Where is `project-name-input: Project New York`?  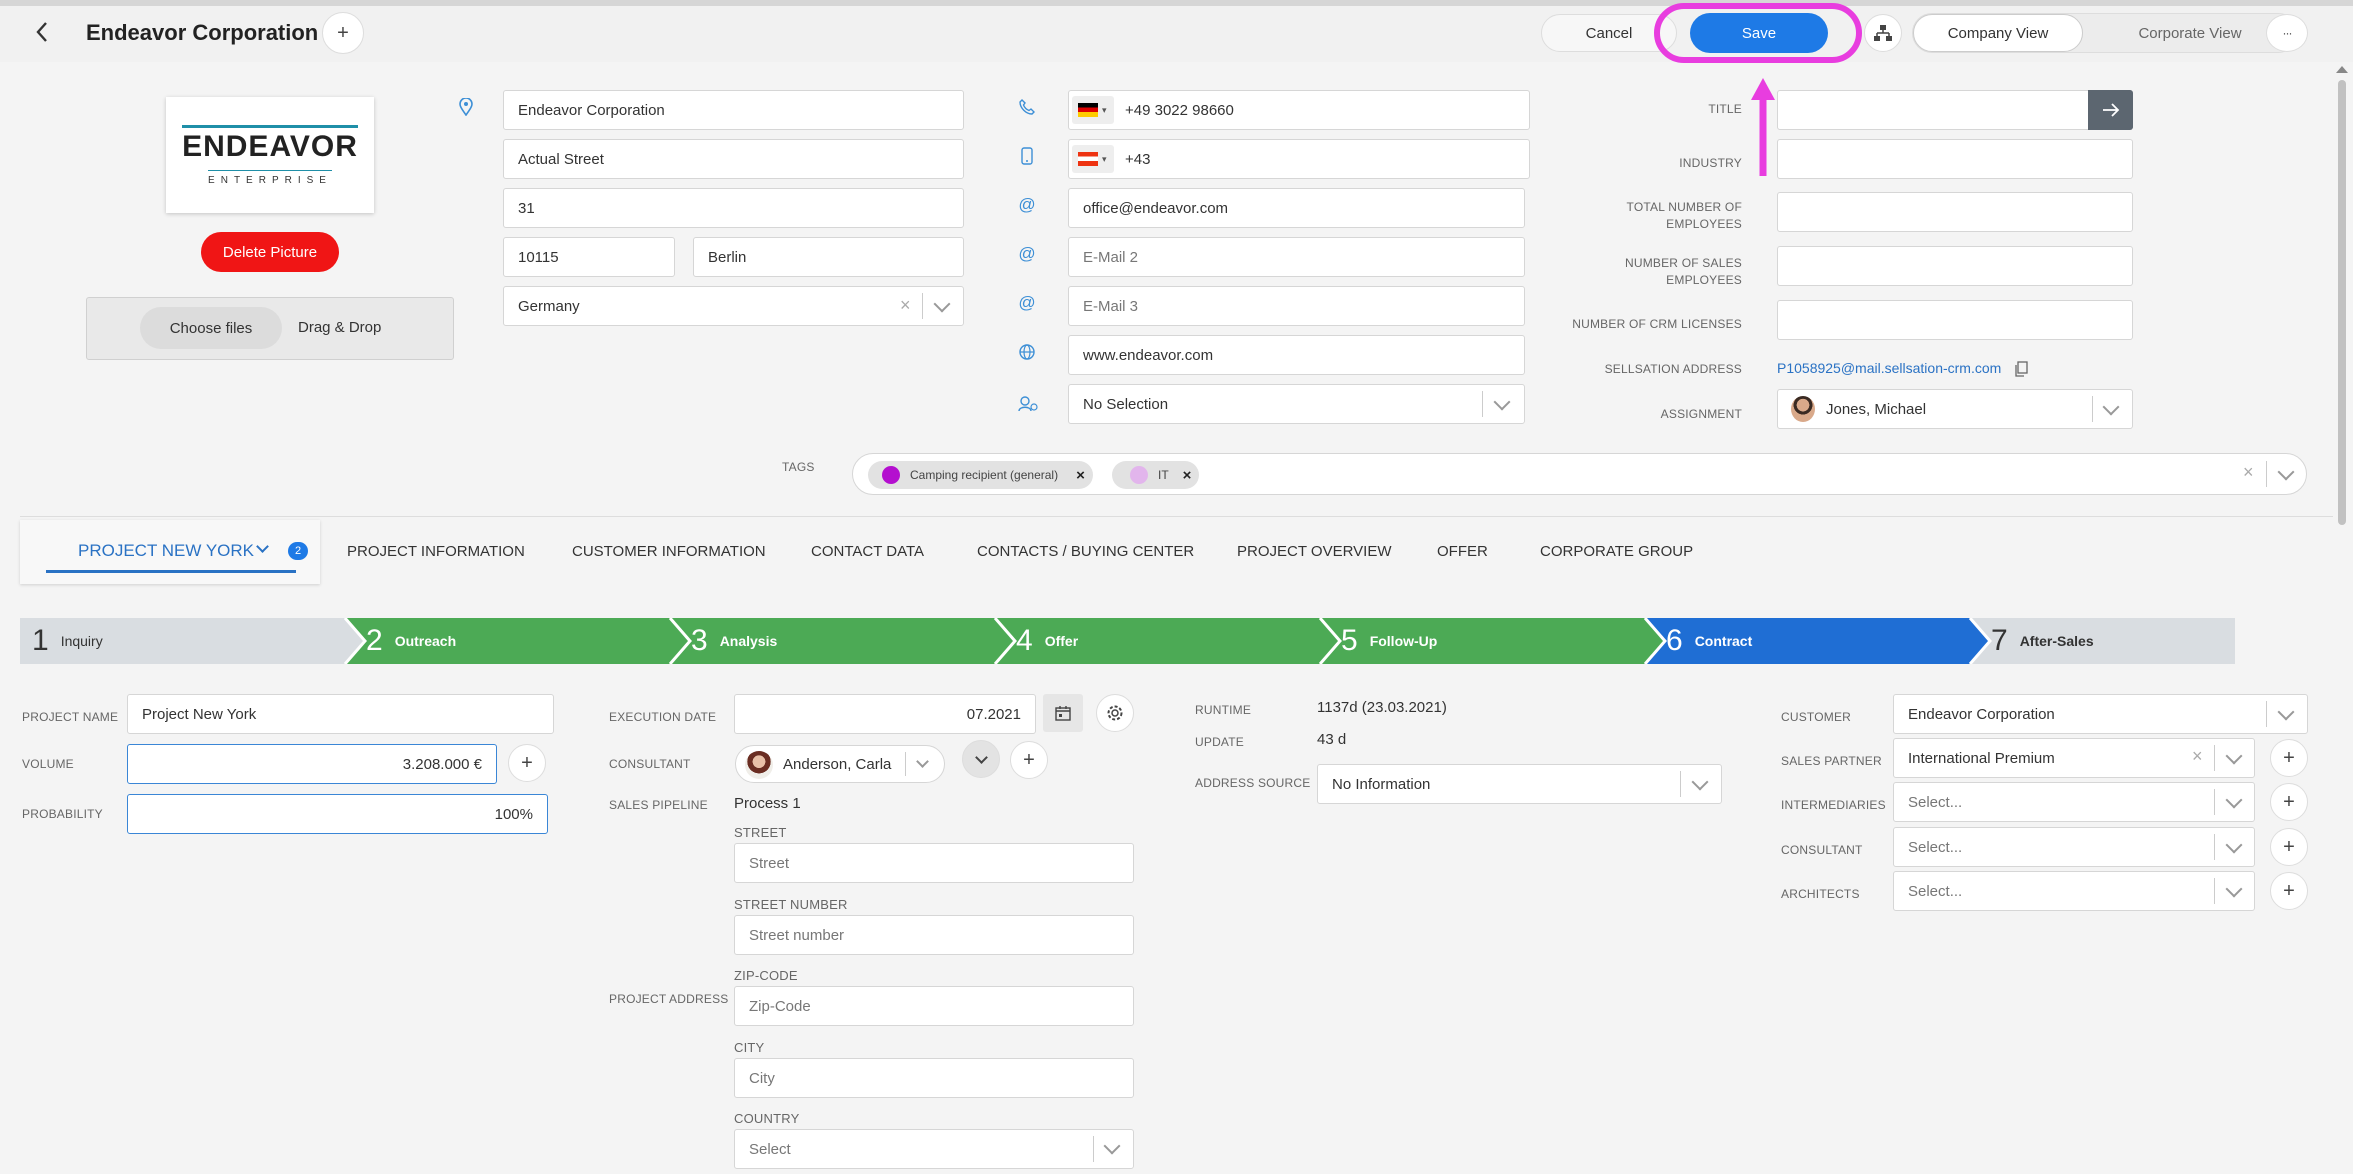
project-name-input: Project New York is located at coordinates (340, 714).